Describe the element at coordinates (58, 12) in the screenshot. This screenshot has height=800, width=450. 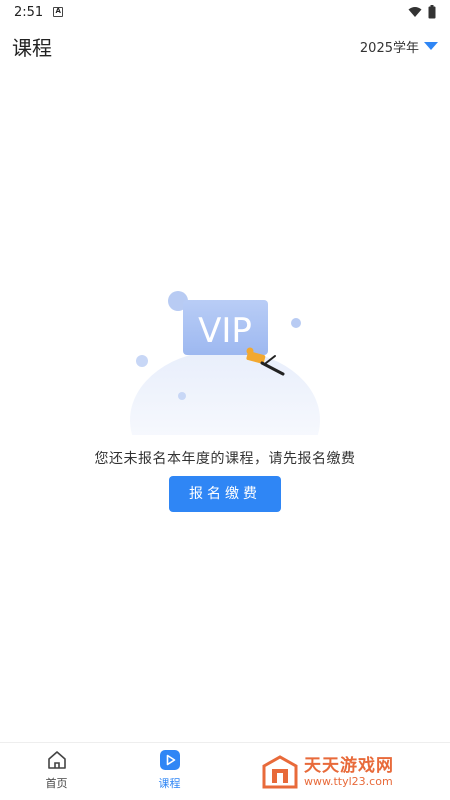
I see `notification-icon: A` at that location.